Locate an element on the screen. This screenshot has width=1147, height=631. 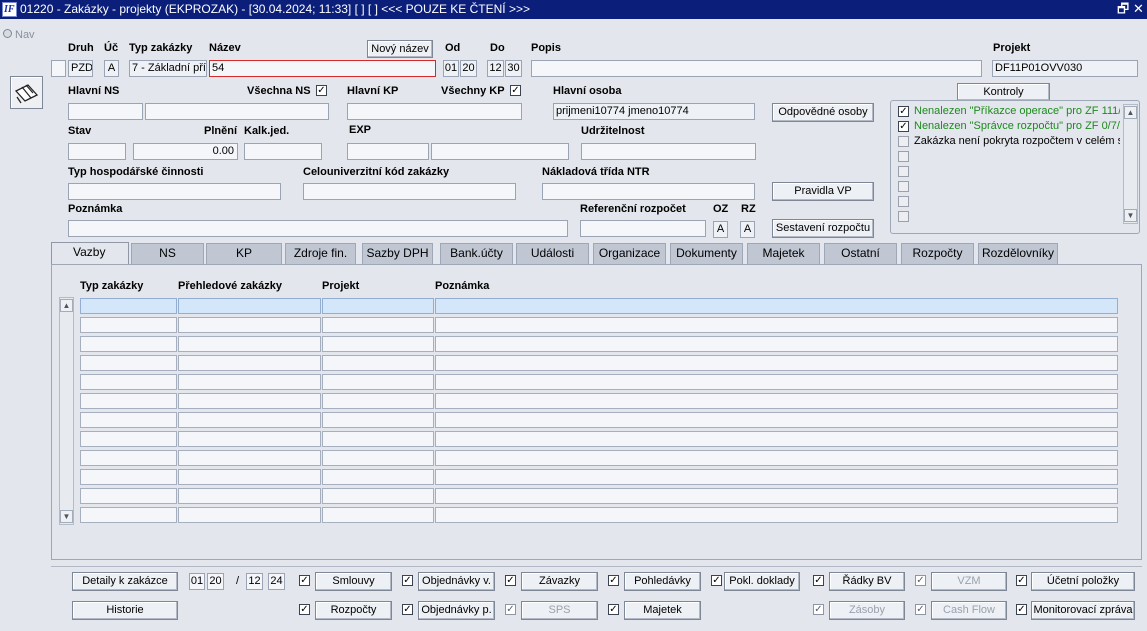
rz-field: A is located at coordinates (747, 229).